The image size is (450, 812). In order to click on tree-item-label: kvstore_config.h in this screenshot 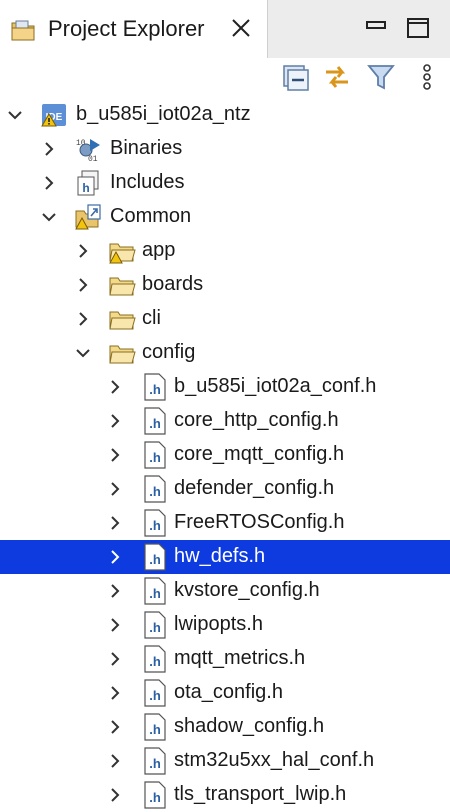, I will do `click(247, 590)`.